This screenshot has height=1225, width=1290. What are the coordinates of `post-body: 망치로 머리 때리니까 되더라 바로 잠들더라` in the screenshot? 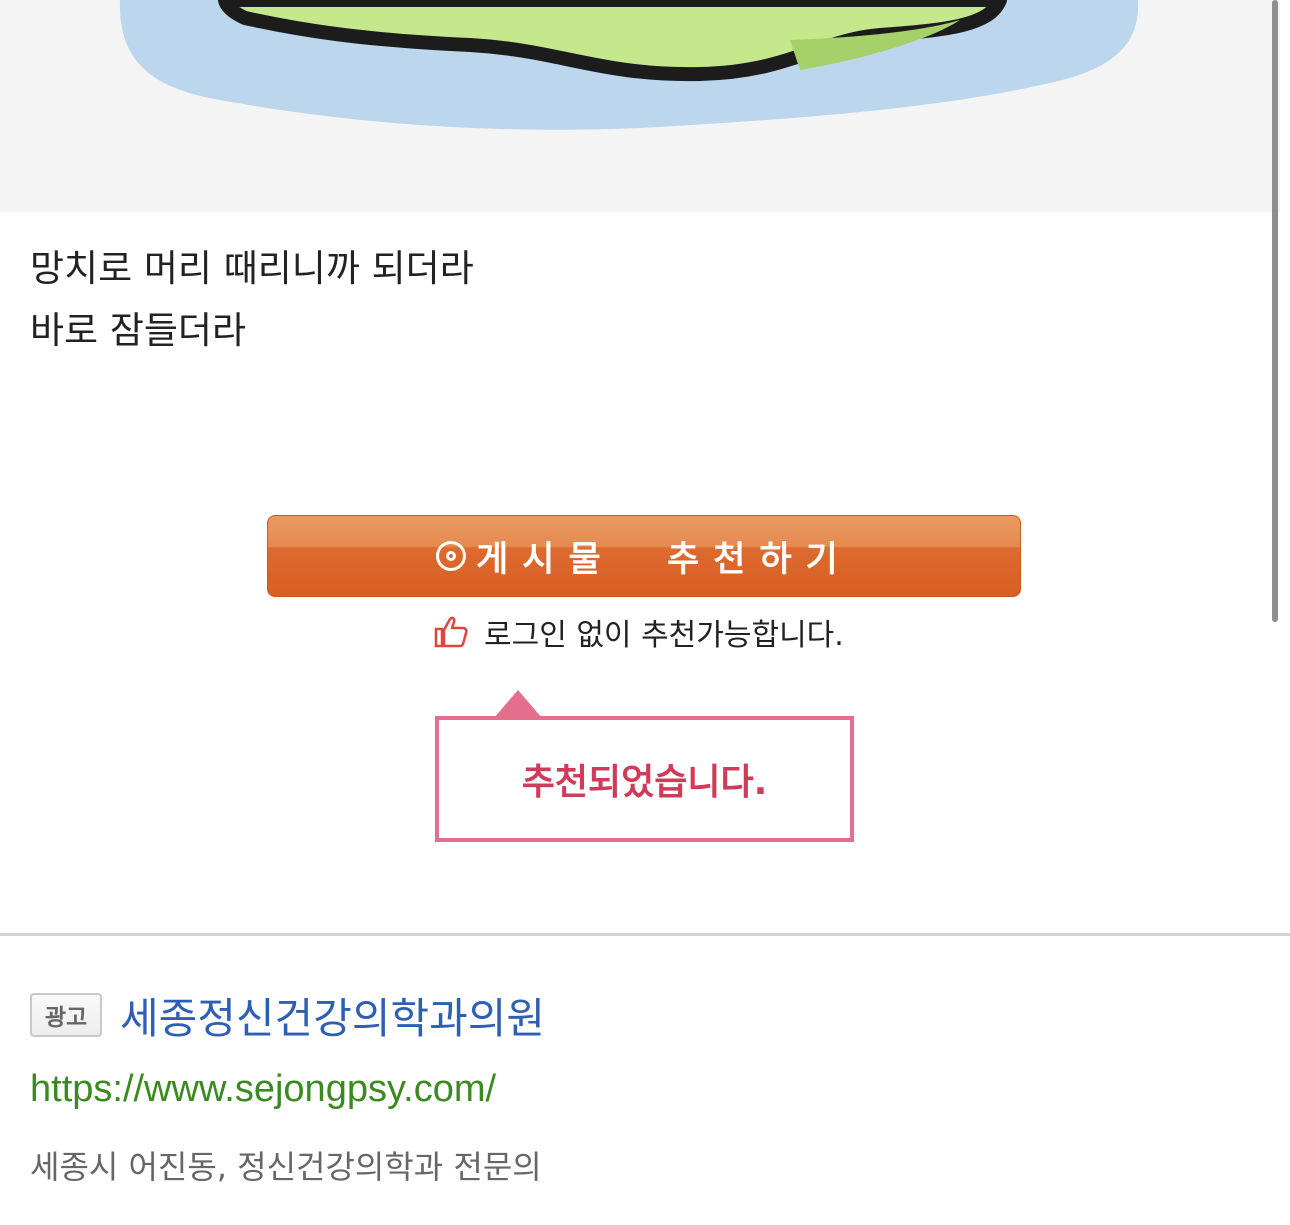 It's located at (252, 300).